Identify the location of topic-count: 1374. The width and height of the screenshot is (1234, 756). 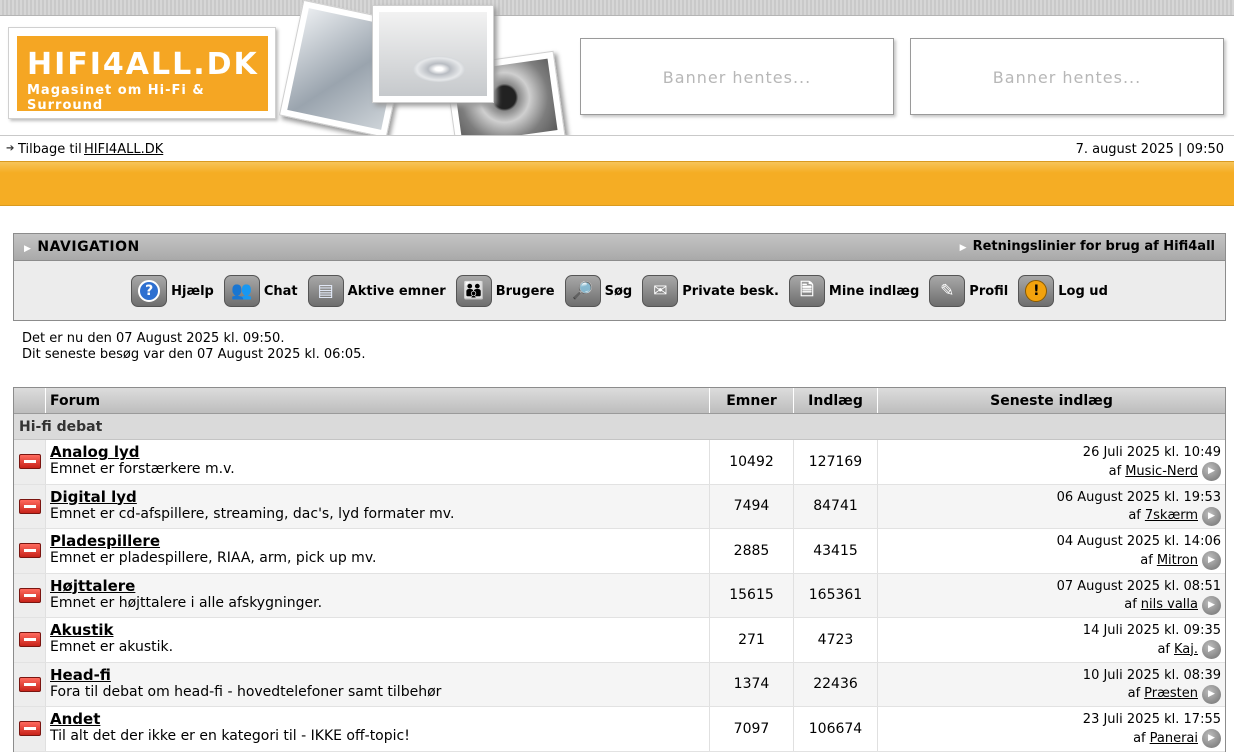
(752, 684).